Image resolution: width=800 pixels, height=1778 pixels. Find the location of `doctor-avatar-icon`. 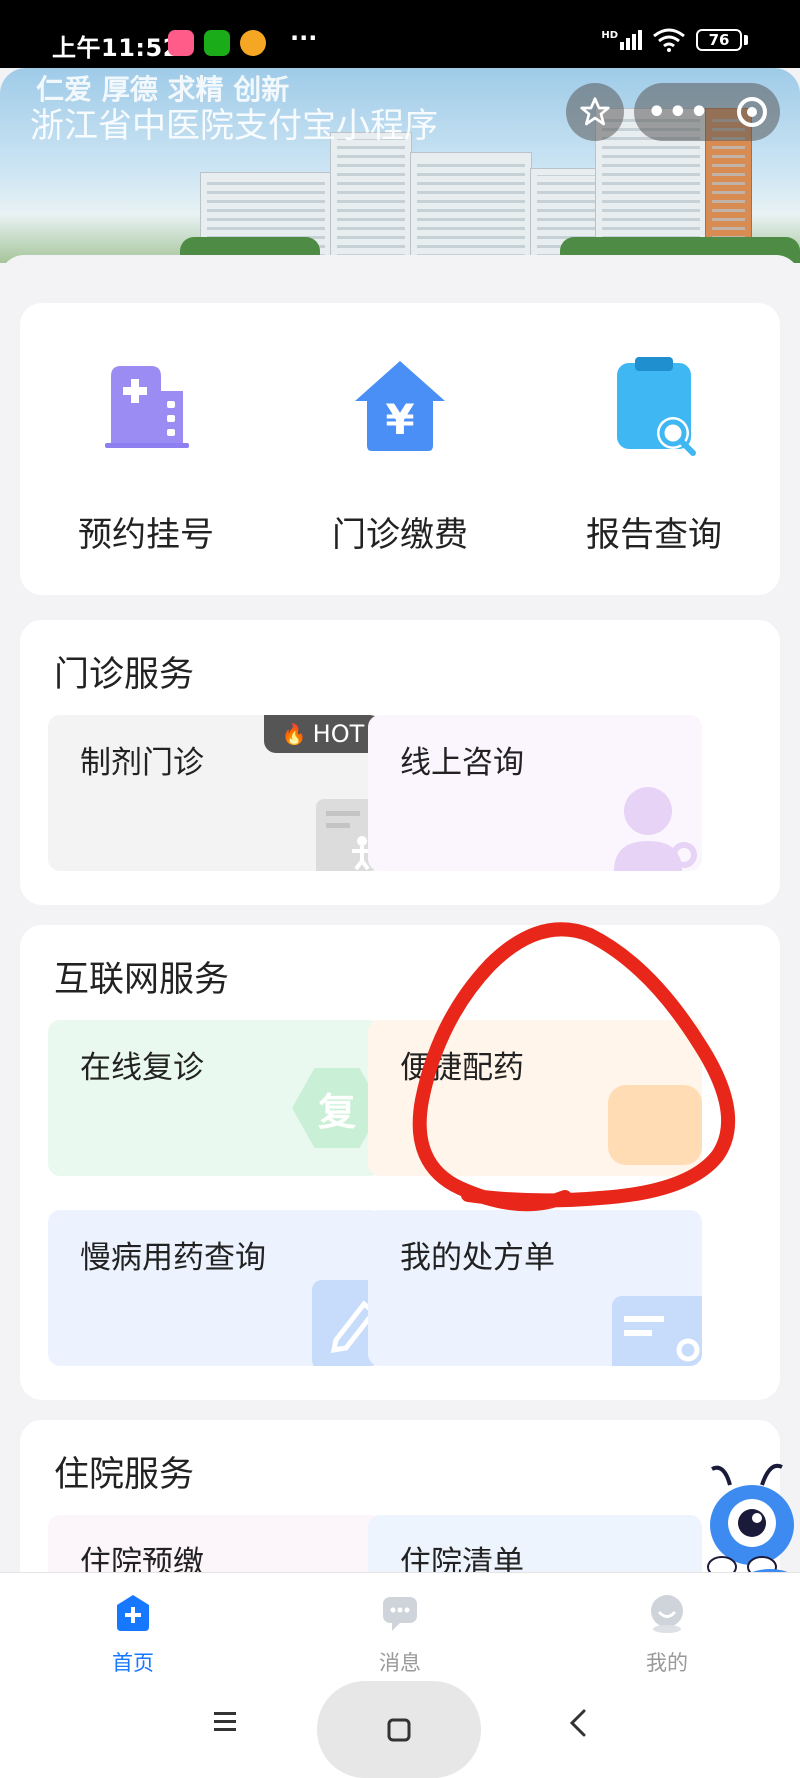

doctor-avatar-icon is located at coordinates (655, 829).